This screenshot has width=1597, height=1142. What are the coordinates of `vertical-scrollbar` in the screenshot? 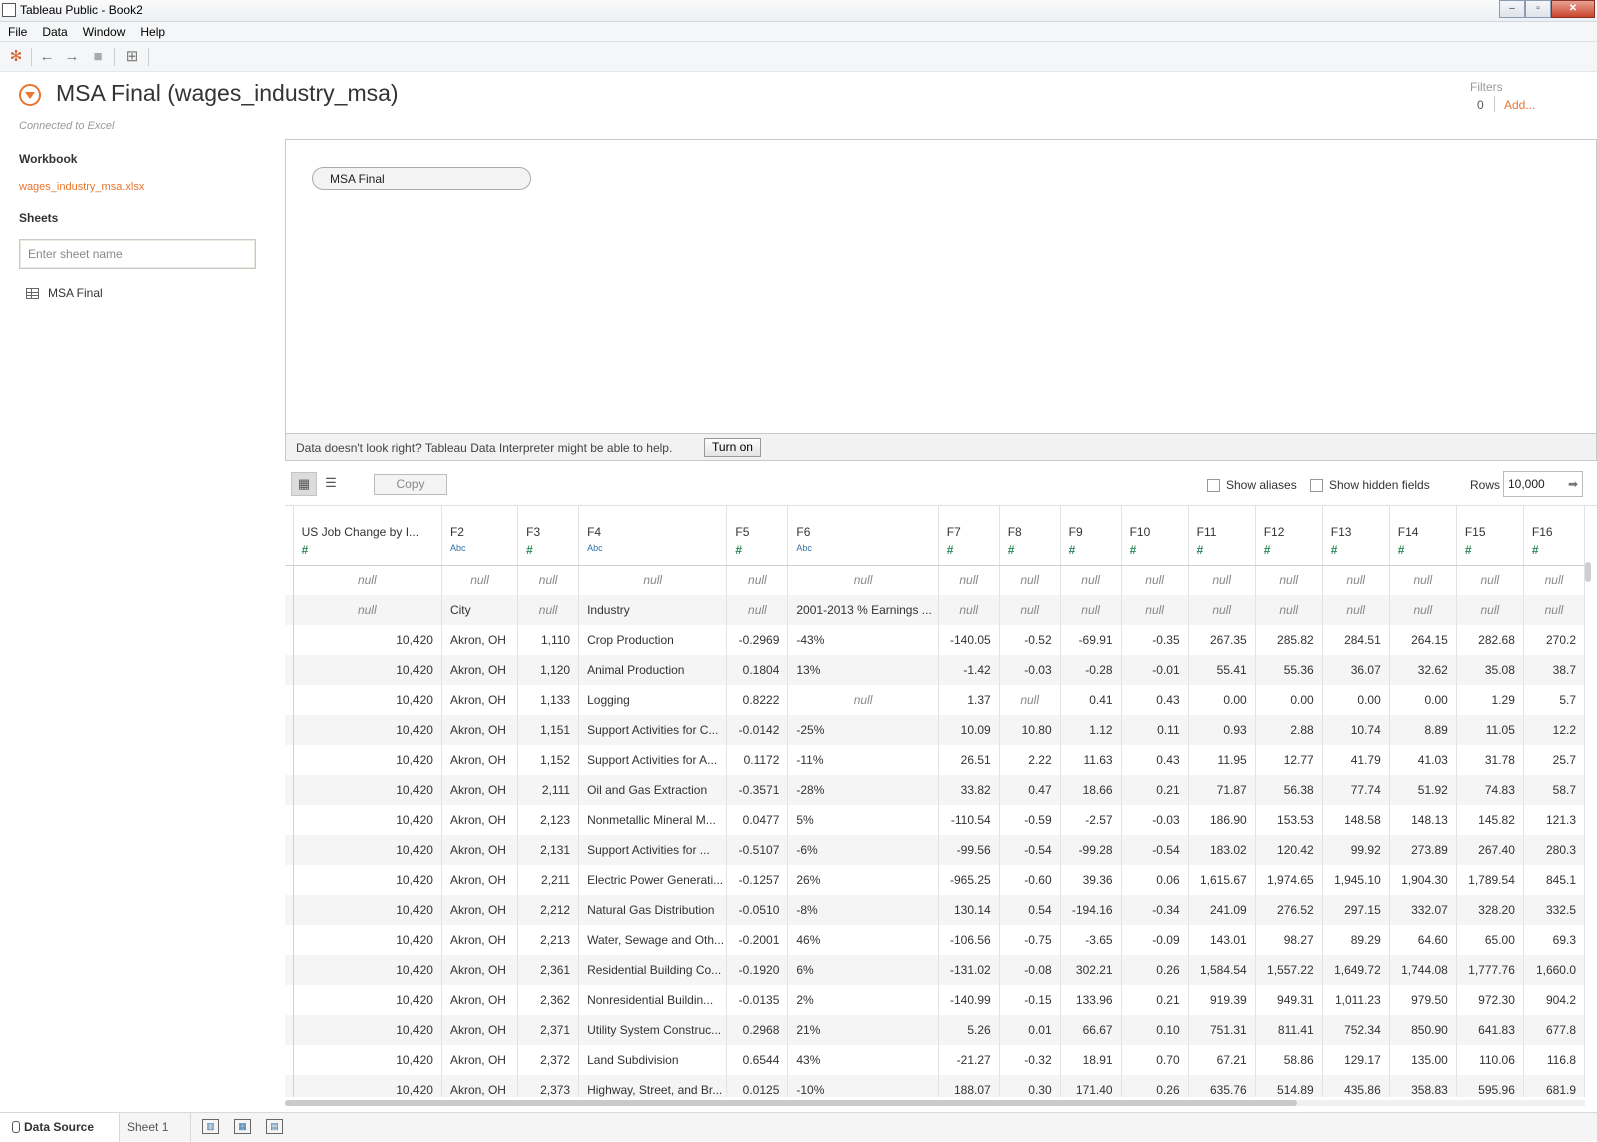 It's located at (1588, 572).